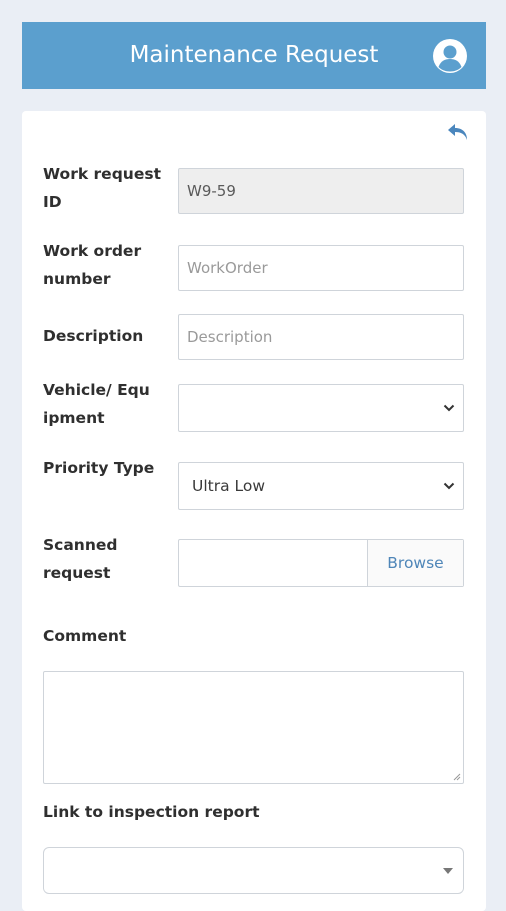 Image resolution: width=506 pixels, height=911 pixels. What do you see at coordinates (321, 268) in the screenshot?
I see `work-order-number-input` at bounding box center [321, 268].